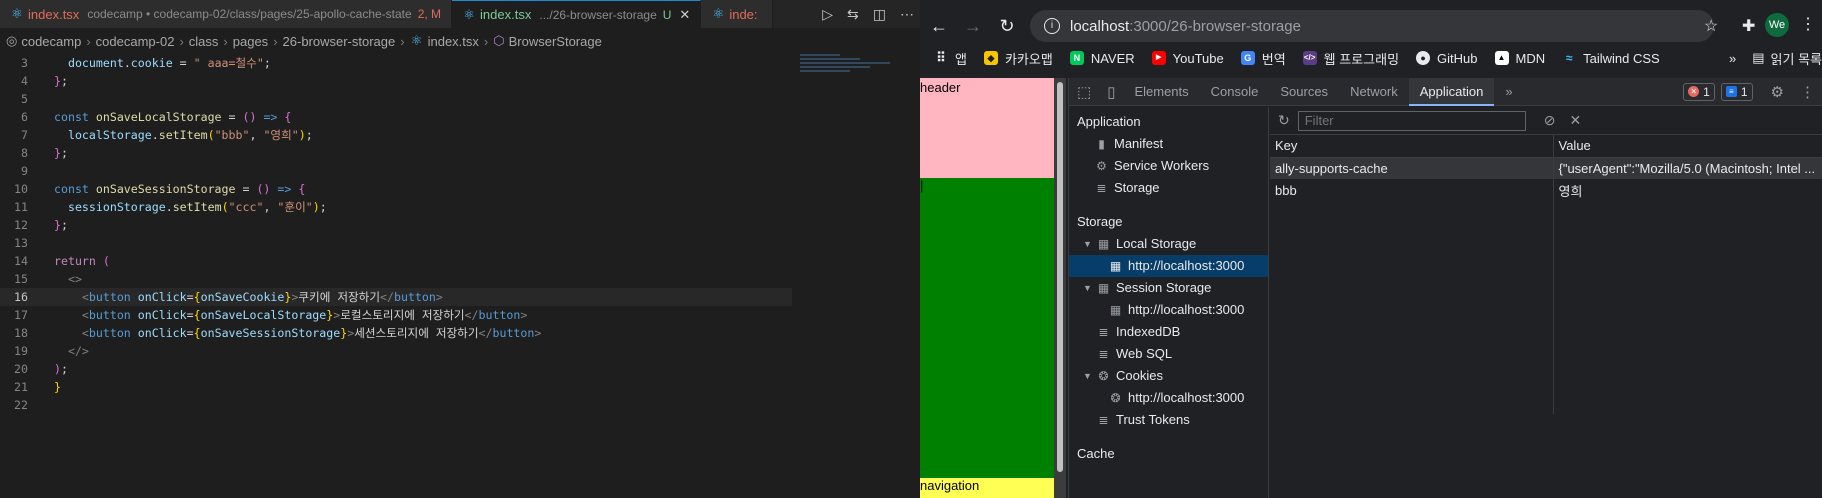 This screenshot has width=1822, height=498. Describe the element at coordinates (24, 135) in the screenshot. I see `line-number: 7` at that location.